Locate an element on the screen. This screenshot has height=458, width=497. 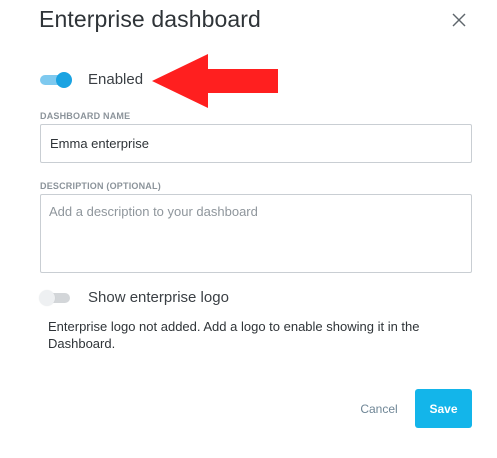
enabled-toggle is located at coordinates (57, 80).